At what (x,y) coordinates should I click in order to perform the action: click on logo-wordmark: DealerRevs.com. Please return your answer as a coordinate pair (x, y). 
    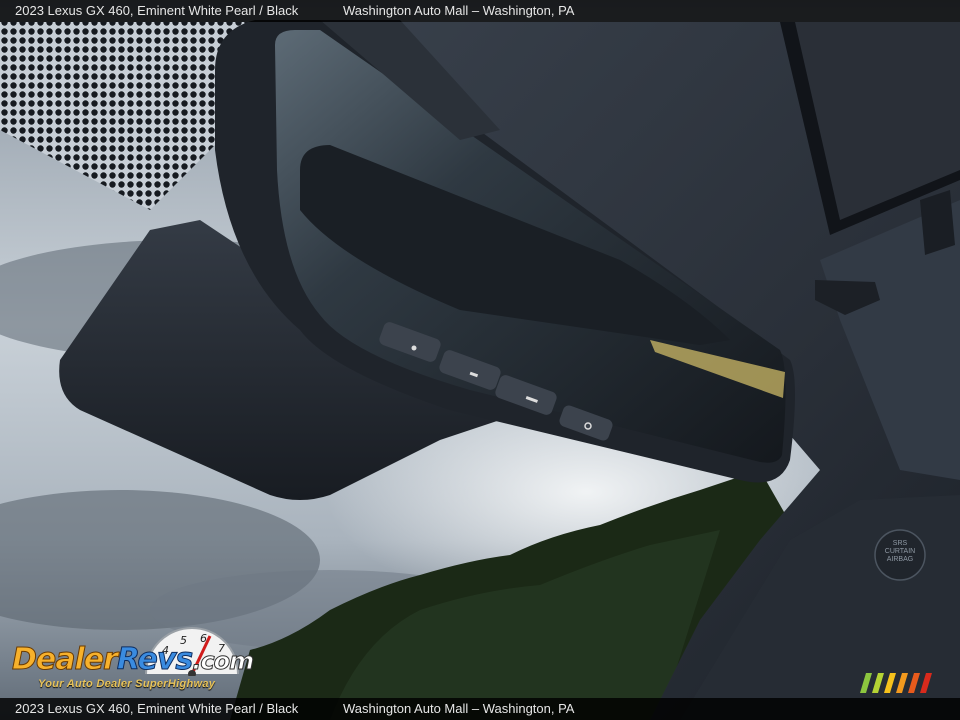
    Looking at the image, I should click on (133, 660).